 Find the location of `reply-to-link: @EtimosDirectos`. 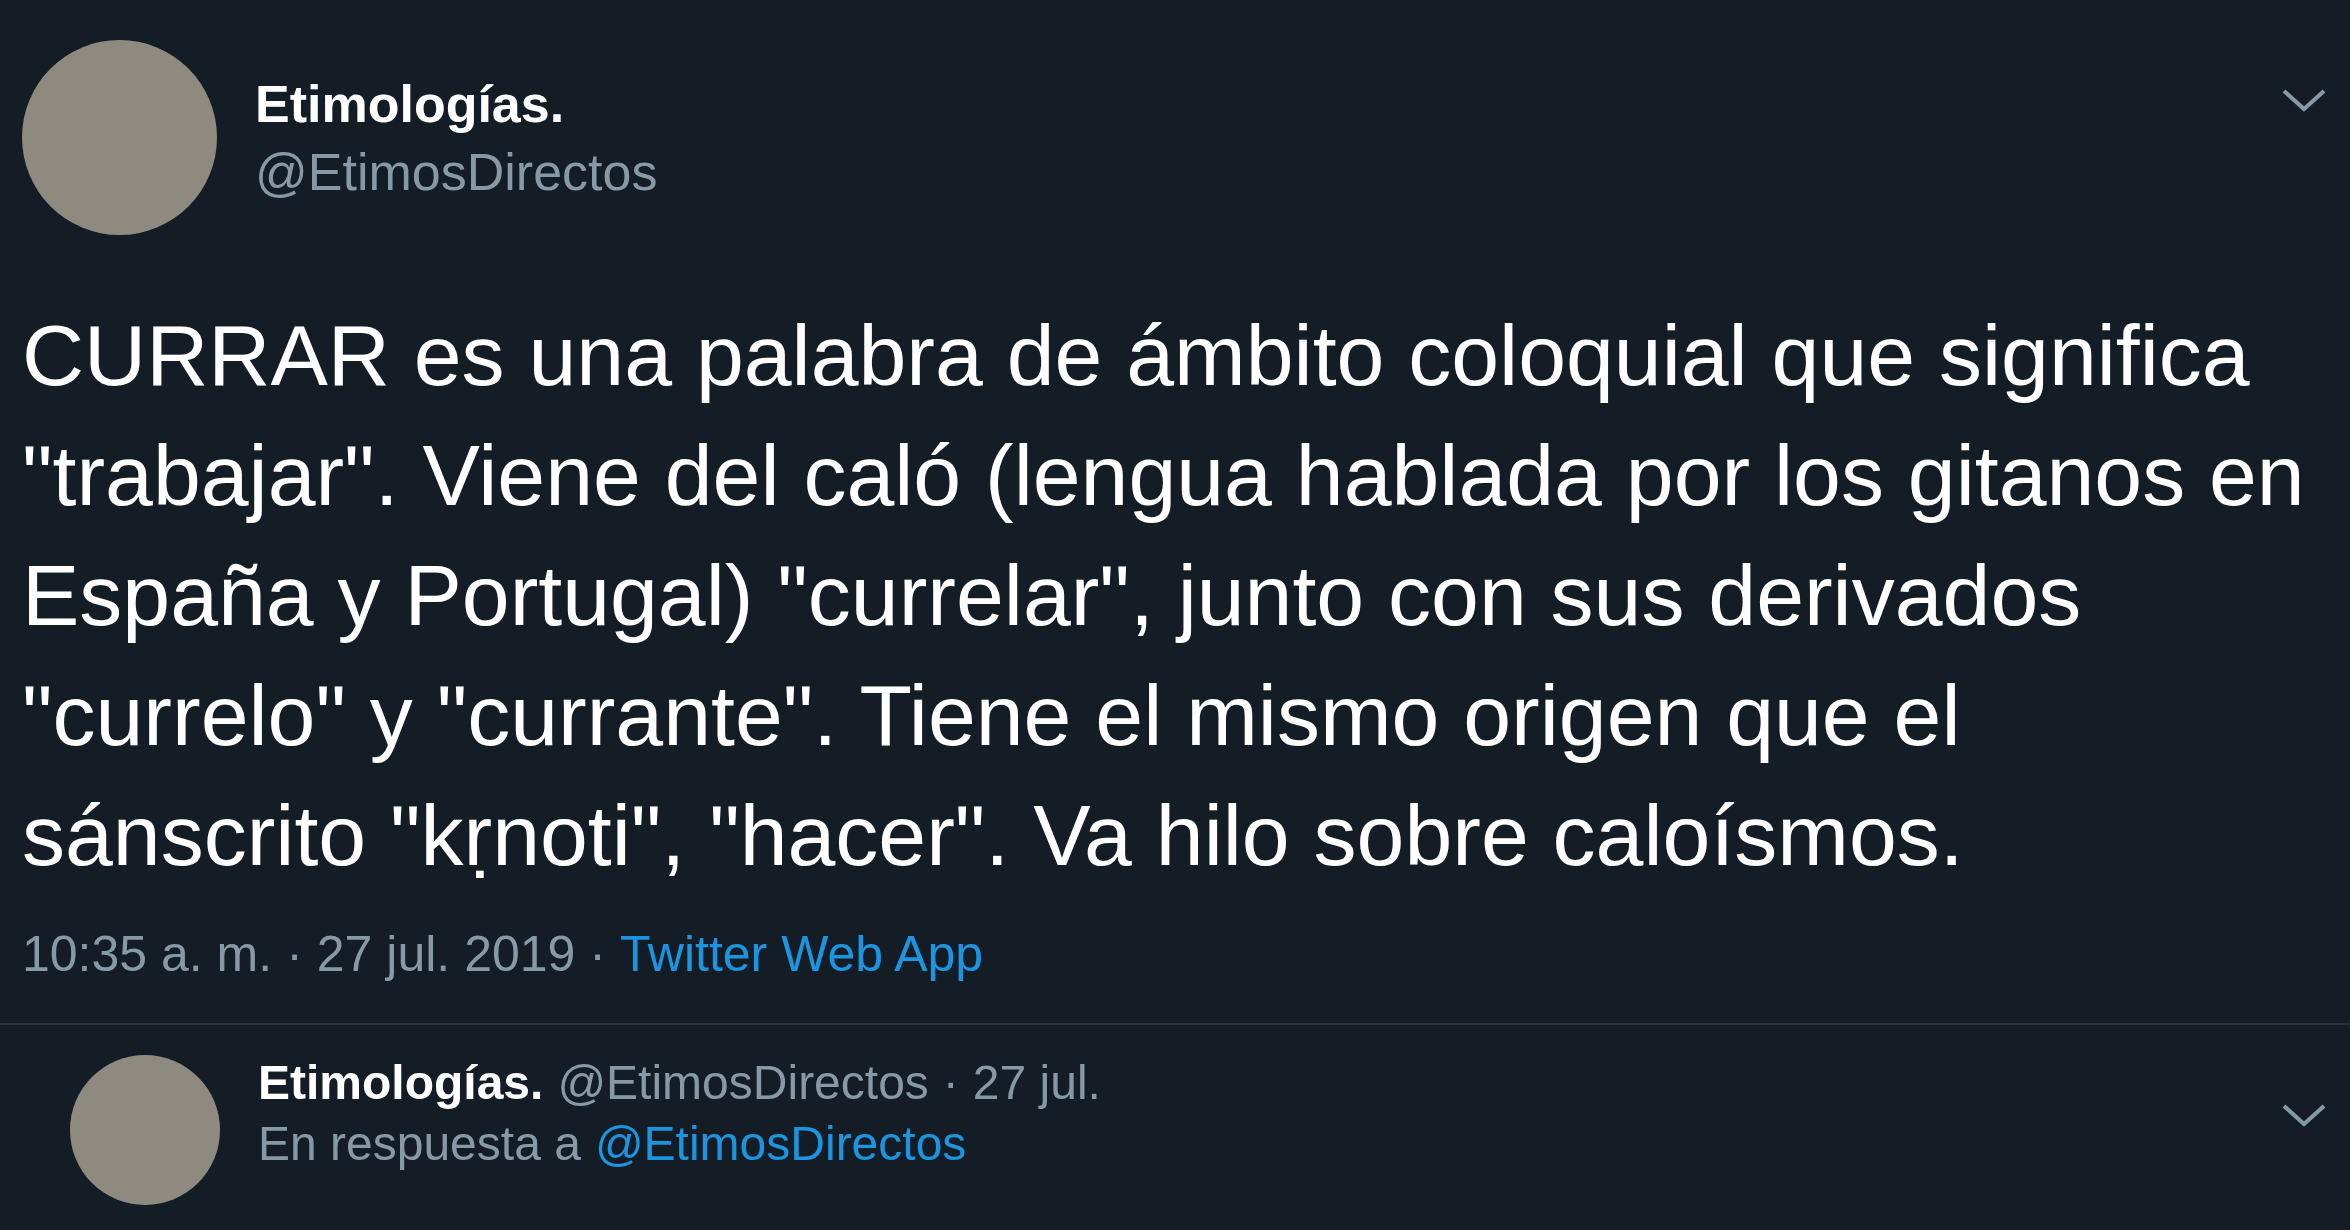

reply-to-link: @EtimosDirectos is located at coordinates (780, 1143).